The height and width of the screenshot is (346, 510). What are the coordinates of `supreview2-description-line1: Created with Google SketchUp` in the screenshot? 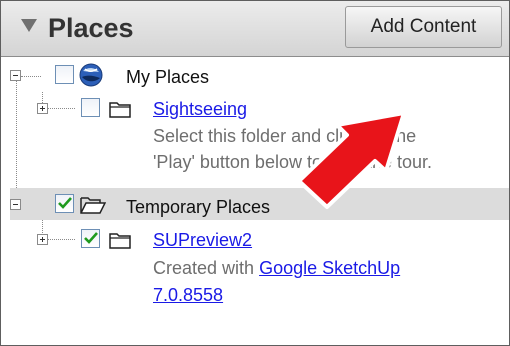 It's located at (276, 268).